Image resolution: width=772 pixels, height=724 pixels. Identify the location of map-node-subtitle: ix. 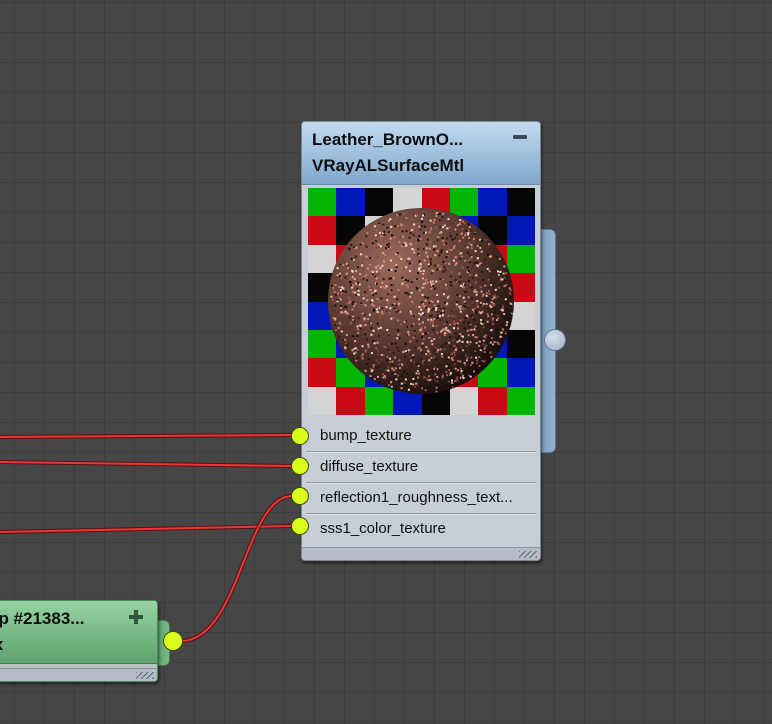
(59, 645).